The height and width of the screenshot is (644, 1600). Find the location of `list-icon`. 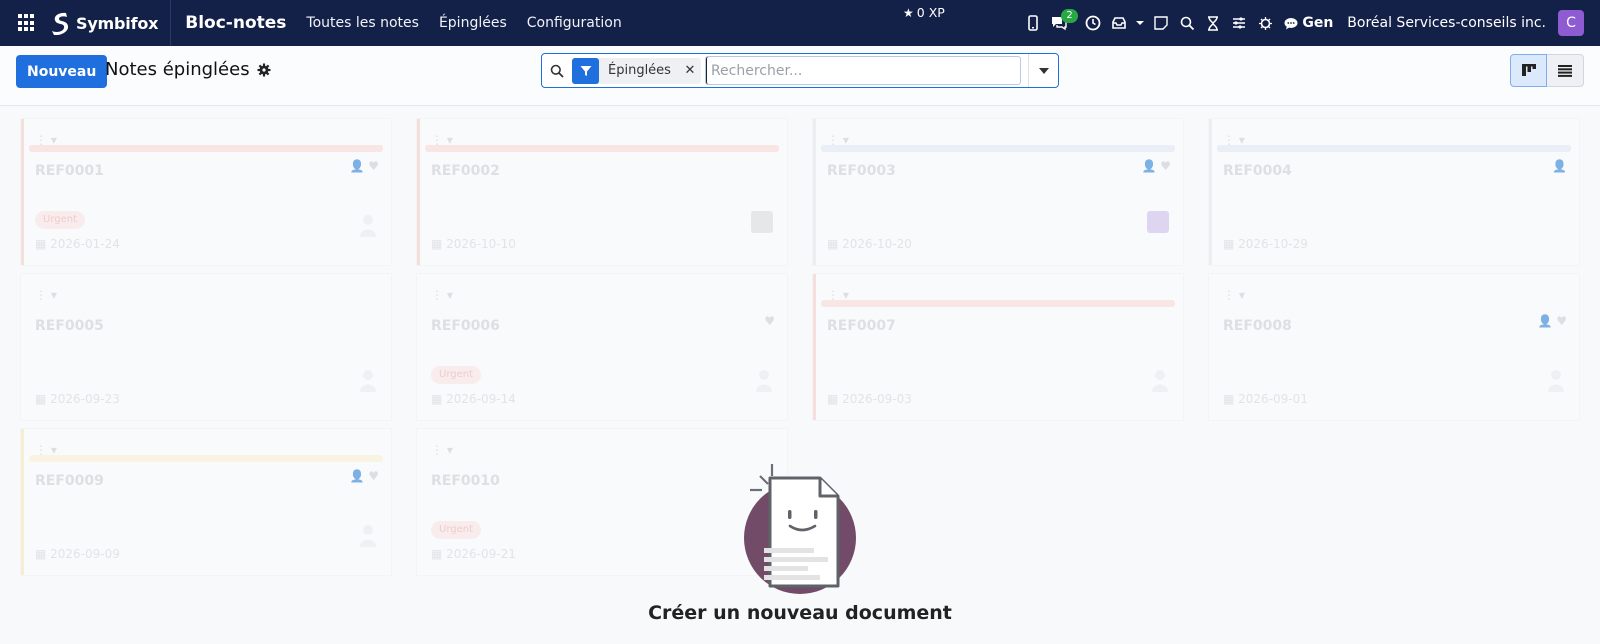

list-icon is located at coordinates (1565, 70).